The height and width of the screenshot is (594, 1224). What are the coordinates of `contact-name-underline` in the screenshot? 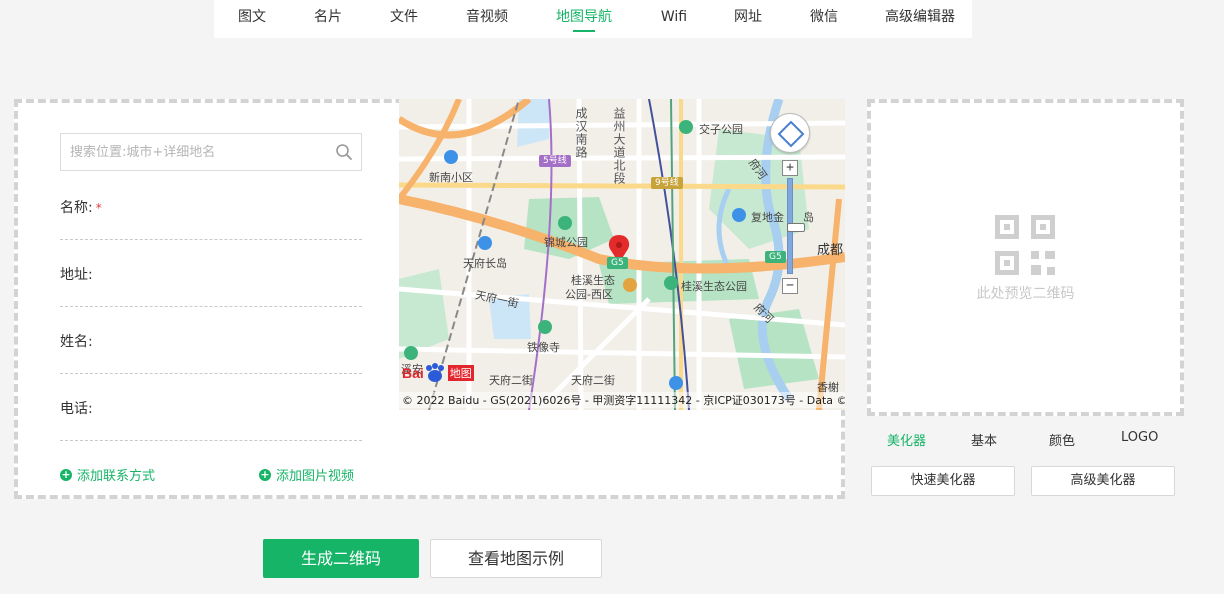 It's located at (211, 373).